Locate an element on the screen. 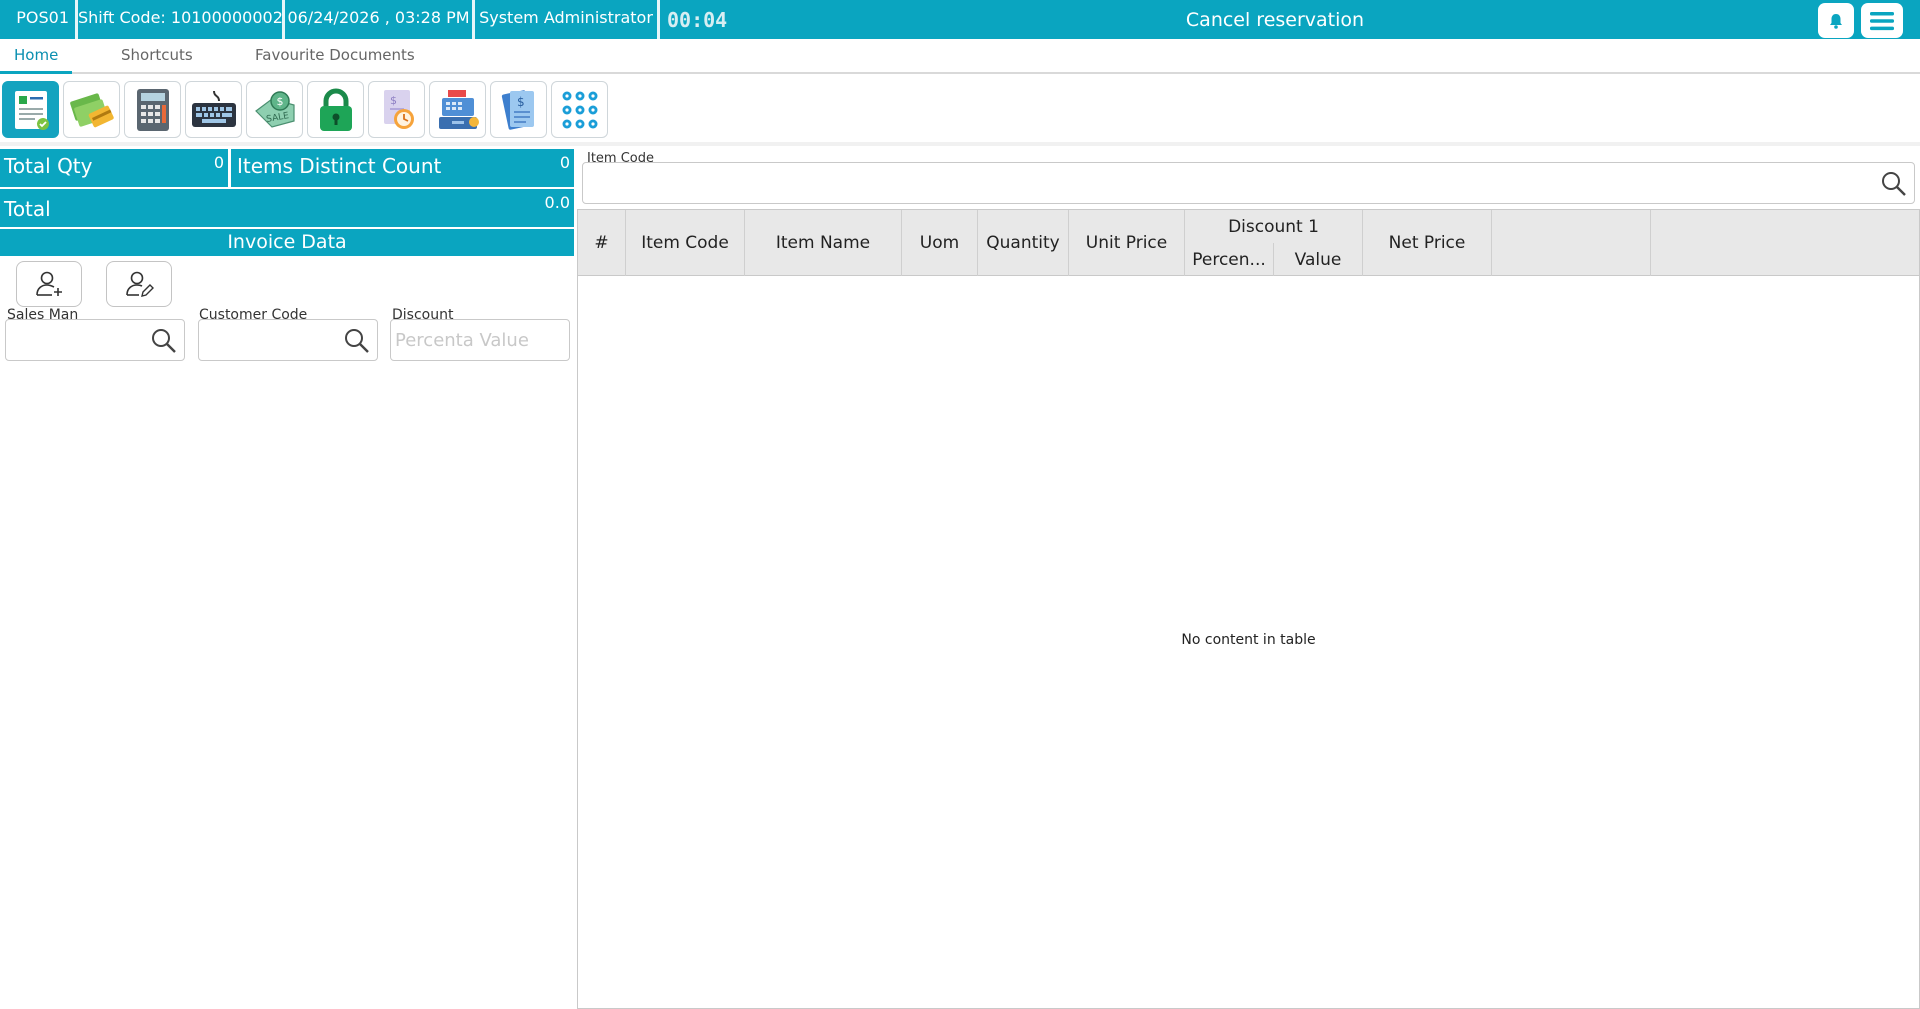 The width and height of the screenshot is (1920, 1009). lock-button is located at coordinates (335, 109).